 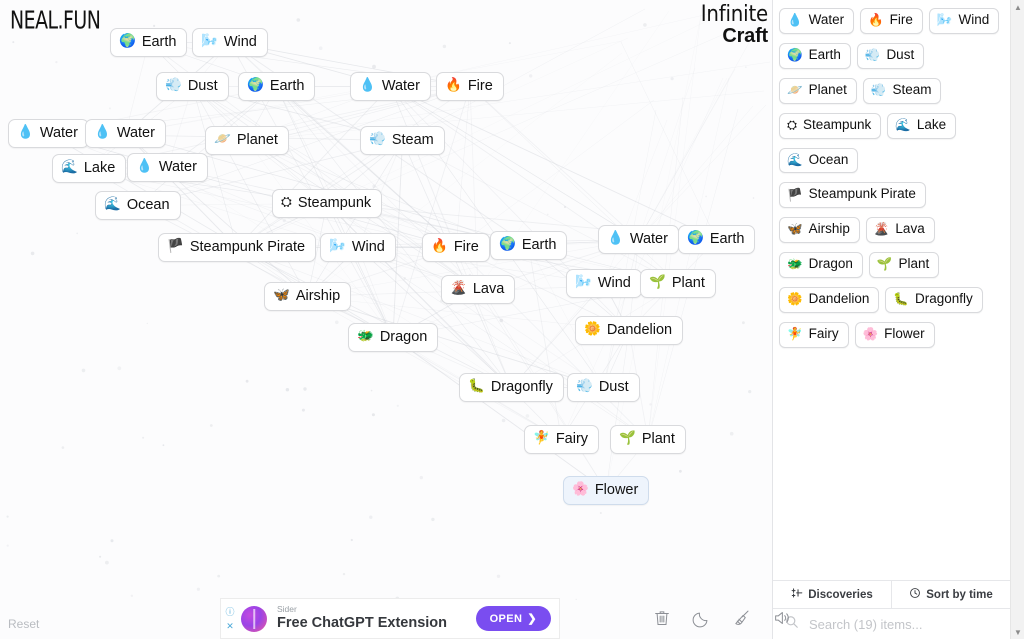 What do you see at coordinates (782, 618) in the screenshot?
I see `speaker-icon` at bounding box center [782, 618].